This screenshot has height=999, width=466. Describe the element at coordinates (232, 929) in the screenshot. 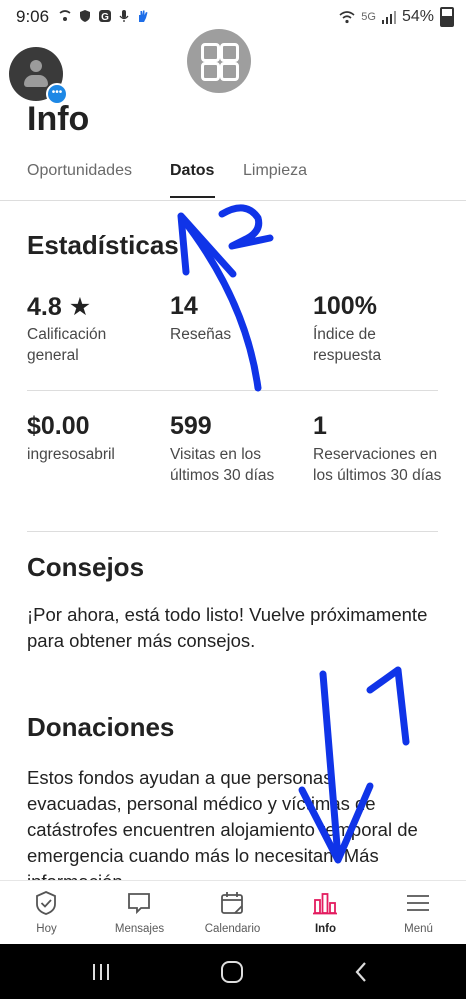

I see `nav-label: Calendario` at that location.